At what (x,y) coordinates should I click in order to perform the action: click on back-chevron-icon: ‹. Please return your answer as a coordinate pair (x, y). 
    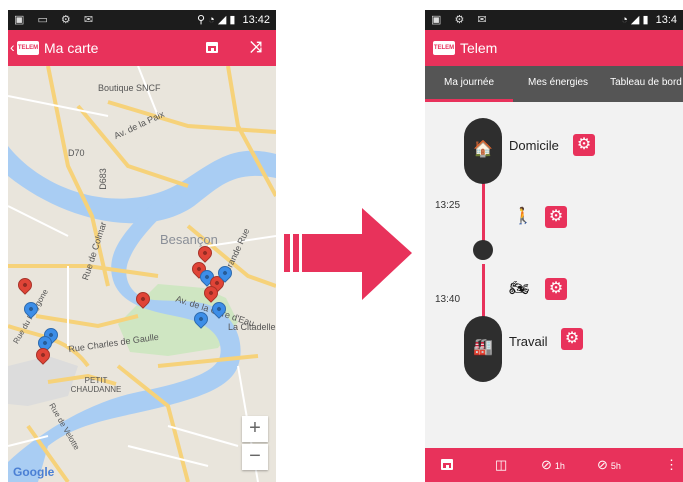
    Looking at the image, I should click on (12, 47).